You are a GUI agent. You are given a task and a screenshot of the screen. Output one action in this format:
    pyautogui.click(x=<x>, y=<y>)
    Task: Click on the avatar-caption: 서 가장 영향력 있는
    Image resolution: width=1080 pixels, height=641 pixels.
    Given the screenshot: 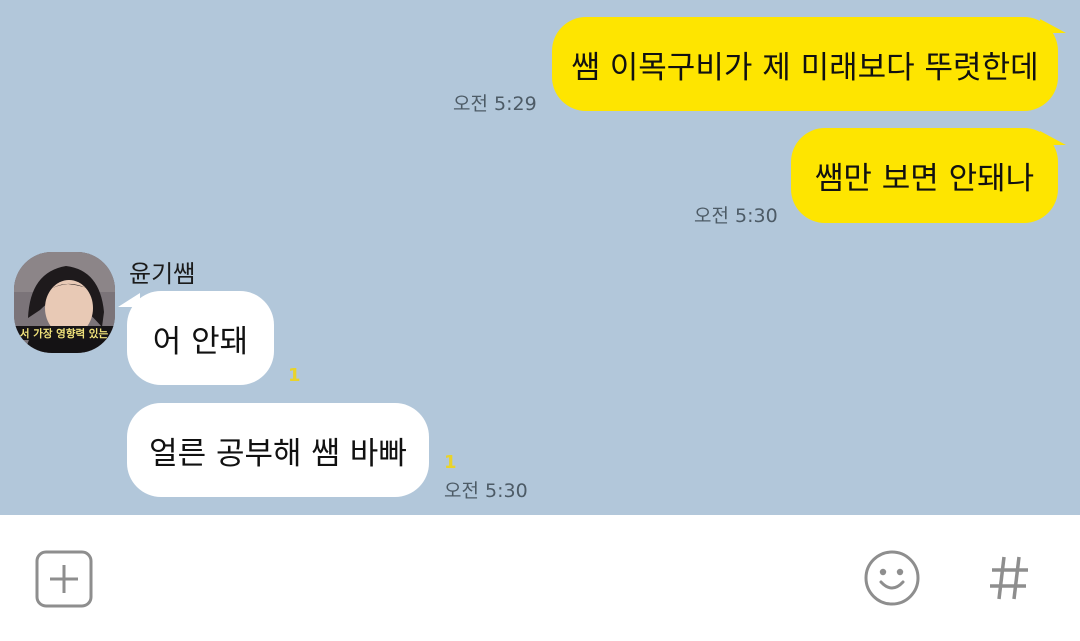 What is the action you would take?
    pyautogui.click(x=64, y=333)
    